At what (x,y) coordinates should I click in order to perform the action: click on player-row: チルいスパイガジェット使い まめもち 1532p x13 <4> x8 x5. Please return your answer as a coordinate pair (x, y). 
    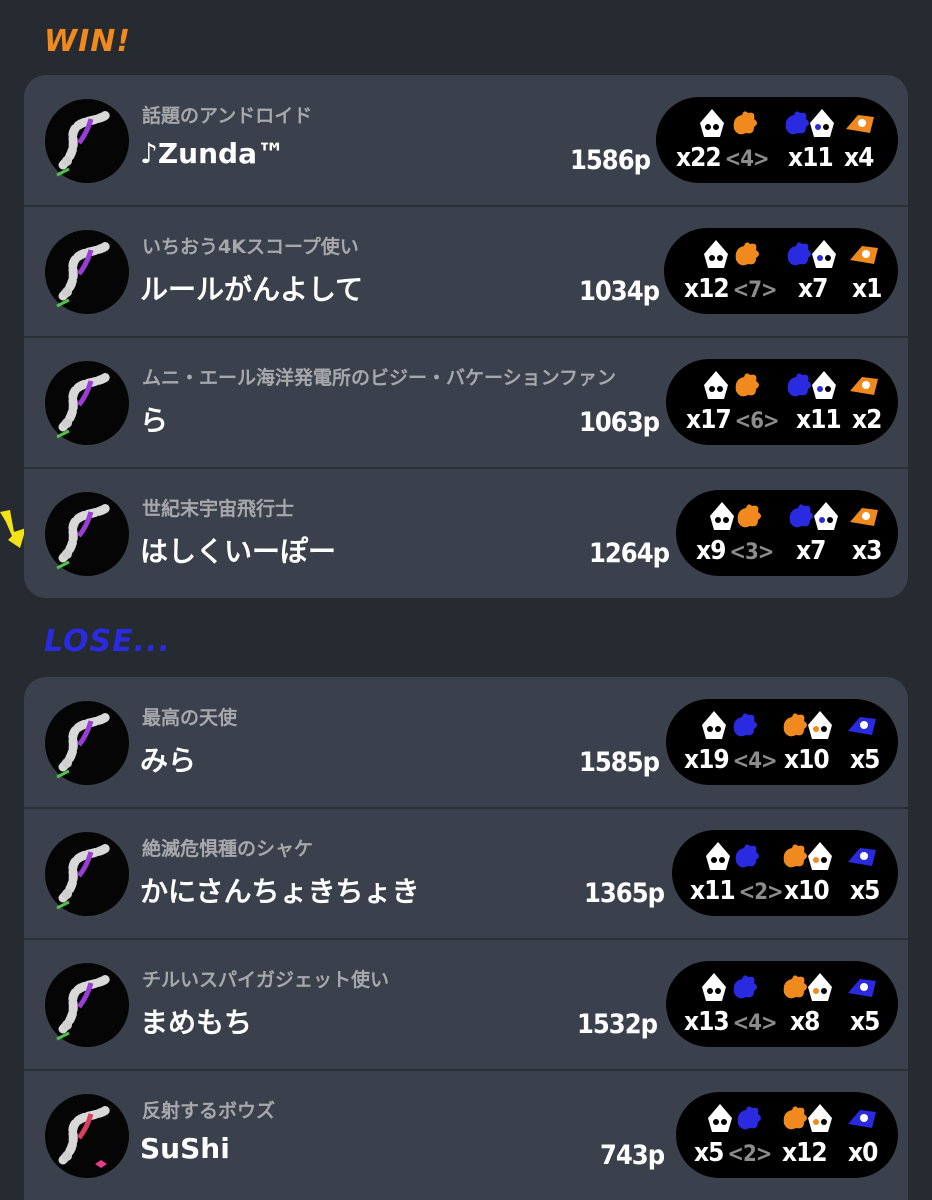
    Looking at the image, I should click on (466, 1003).